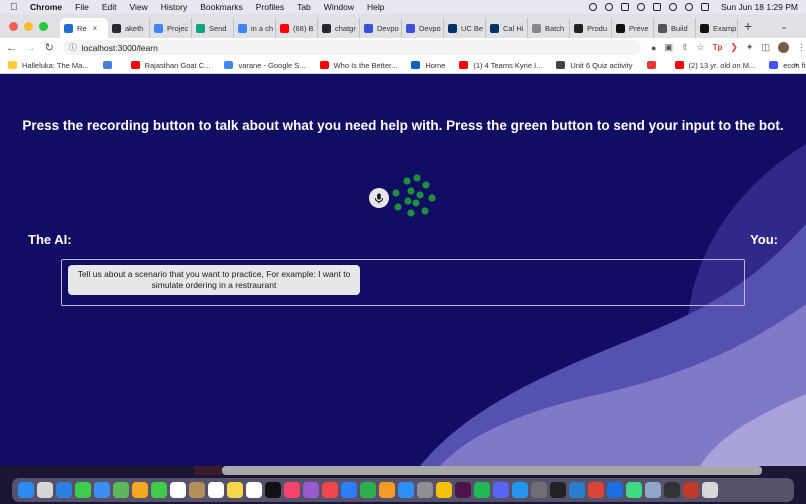 Image resolution: width=806 pixels, height=504 pixels. Describe the element at coordinates (465, 28) in the screenshot. I see `browser-tab: UC Be` at that location.